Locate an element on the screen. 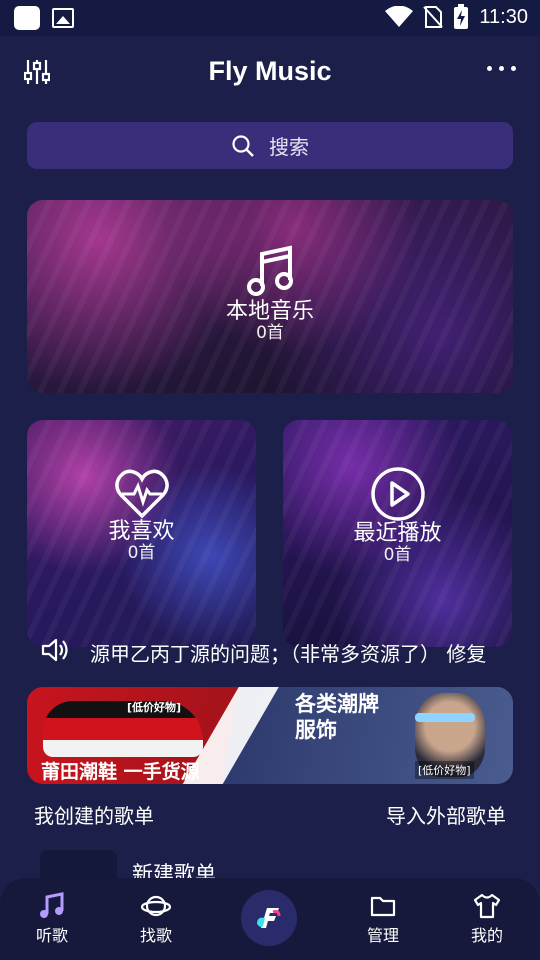  notice-text: 源甲乙丙丁源的问题；（非常多资源了） 修复 is located at coordinates (288, 654).